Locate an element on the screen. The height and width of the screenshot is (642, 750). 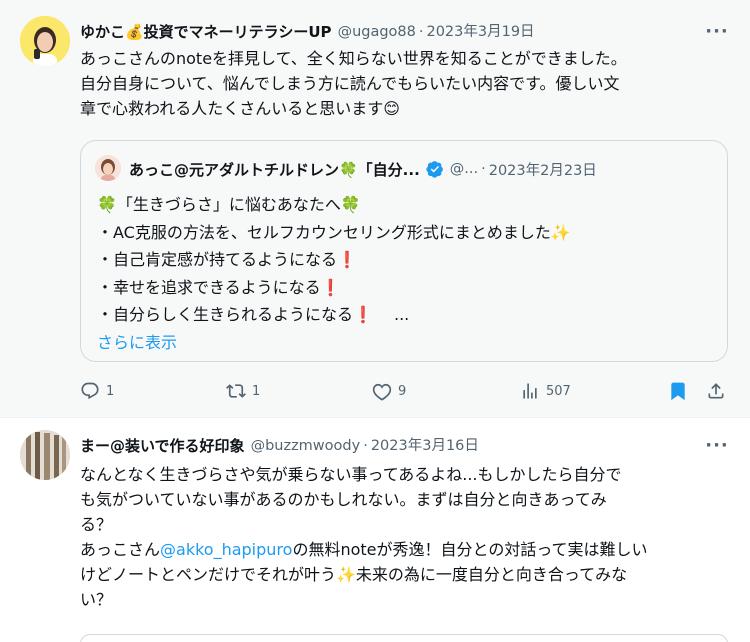
tweet-text-line: も気がついていない事があるのかもしれない。まずは自分と向きあってみ is located at coordinates (343, 499).